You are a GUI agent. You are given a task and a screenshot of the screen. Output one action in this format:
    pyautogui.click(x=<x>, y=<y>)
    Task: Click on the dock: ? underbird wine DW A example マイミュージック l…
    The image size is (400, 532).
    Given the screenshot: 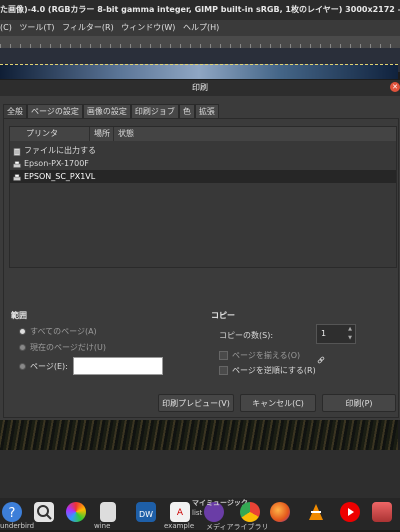 What is the action you would take?
    pyautogui.click(x=200, y=514)
    